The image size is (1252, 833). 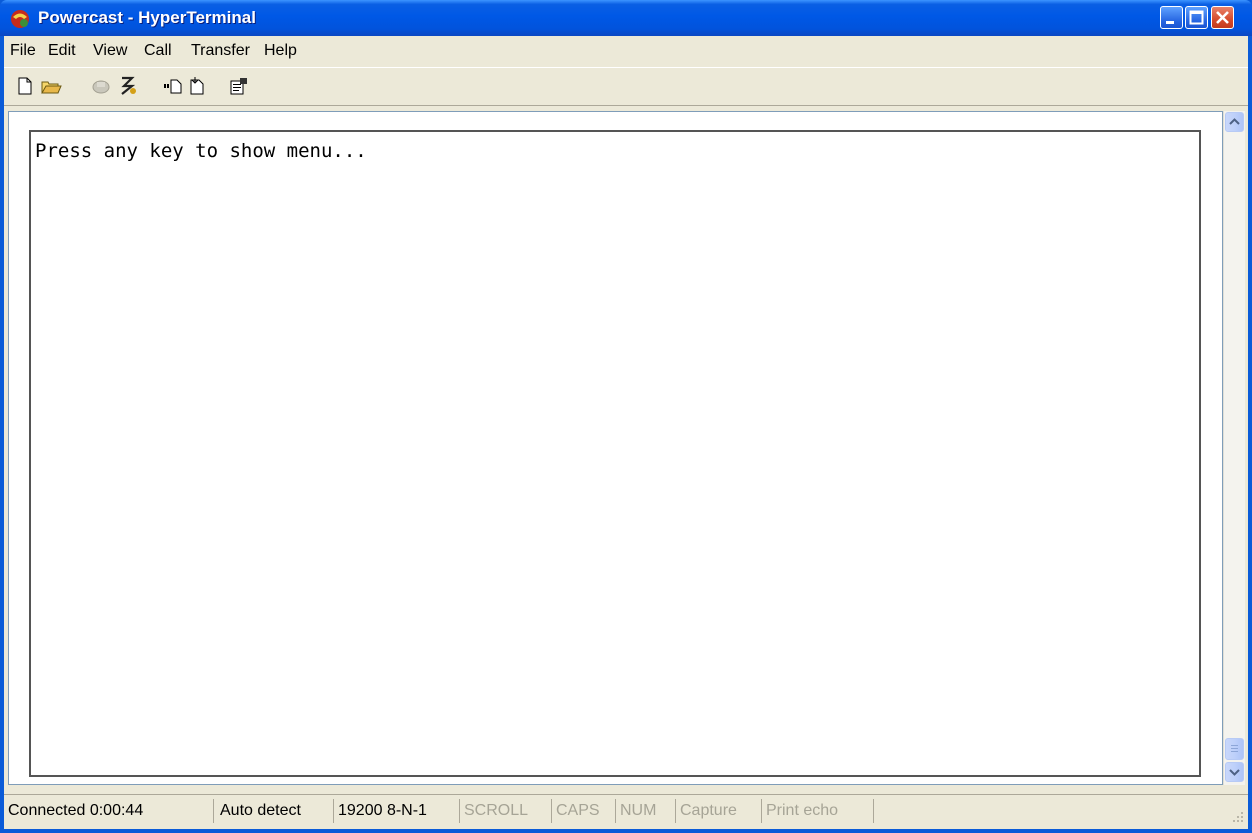 I want to click on send-icon, so click(x=173, y=86).